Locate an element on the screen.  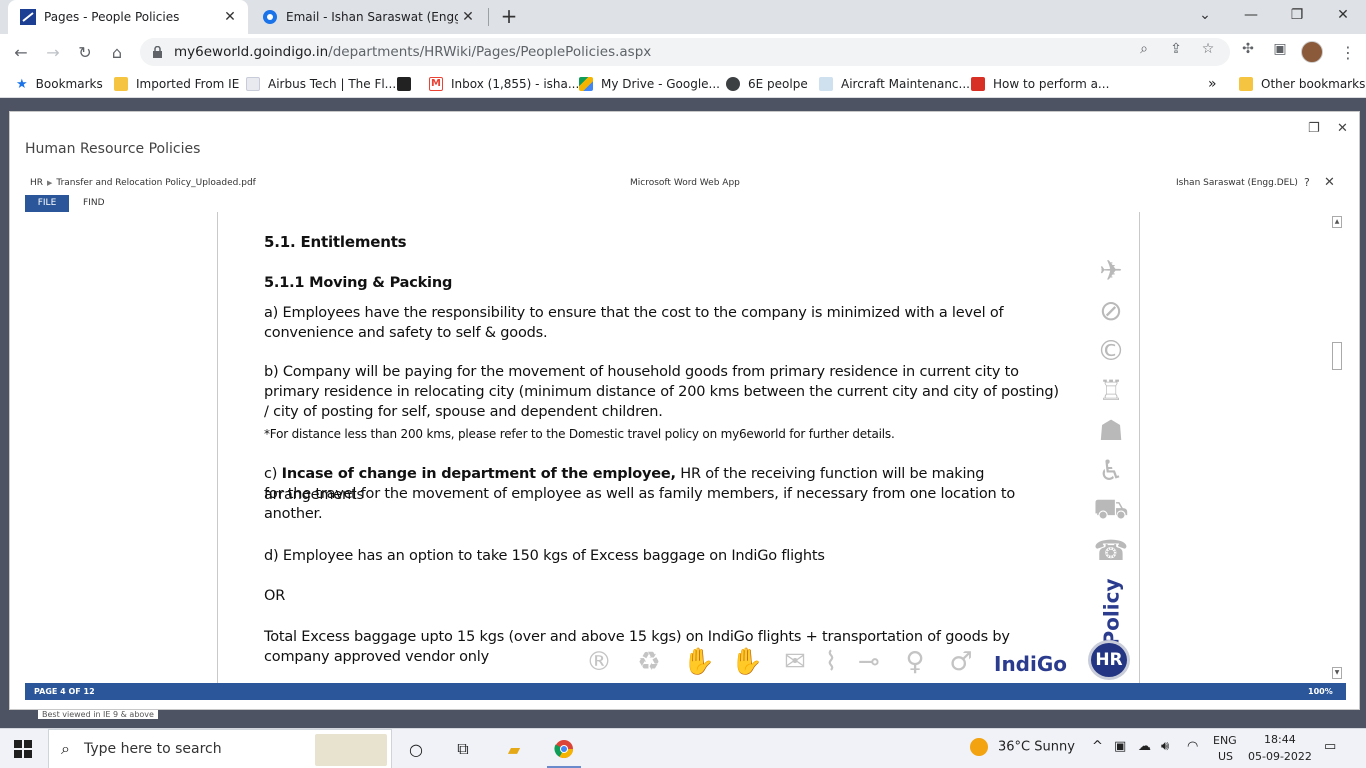
bookmark-6e-people: 6E peolpe is located at coordinates (767, 84).